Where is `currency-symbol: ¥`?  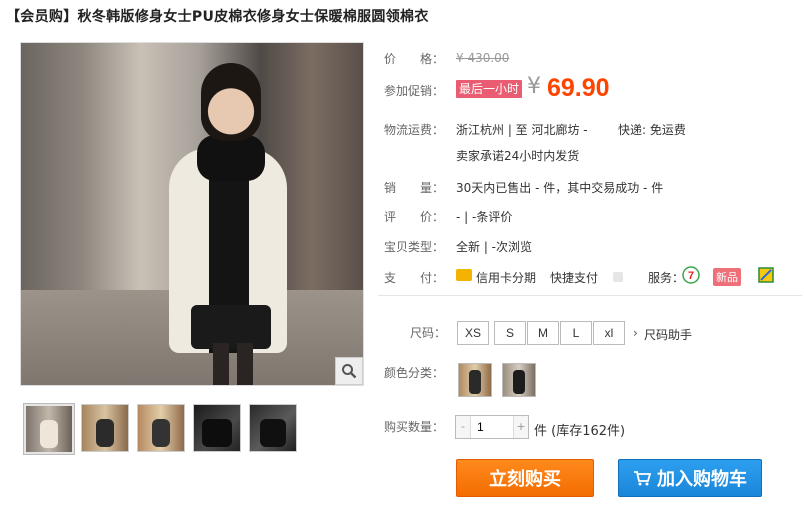 currency-symbol: ¥ is located at coordinates (534, 86).